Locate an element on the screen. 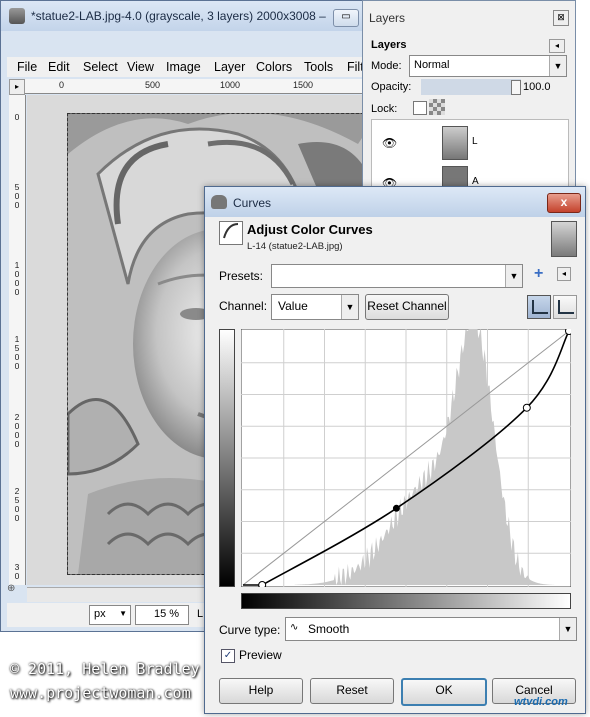 The width and height of the screenshot is (590, 717). gimp-icon is located at coordinates (219, 202).